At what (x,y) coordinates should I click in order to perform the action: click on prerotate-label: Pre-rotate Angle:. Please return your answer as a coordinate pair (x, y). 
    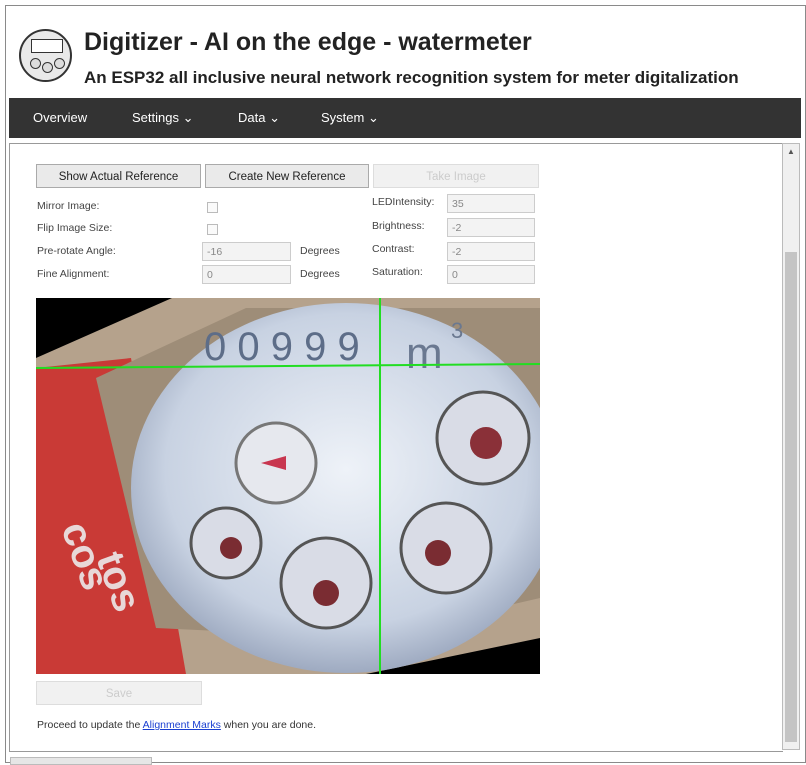
    Looking at the image, I should click on (76, 251).